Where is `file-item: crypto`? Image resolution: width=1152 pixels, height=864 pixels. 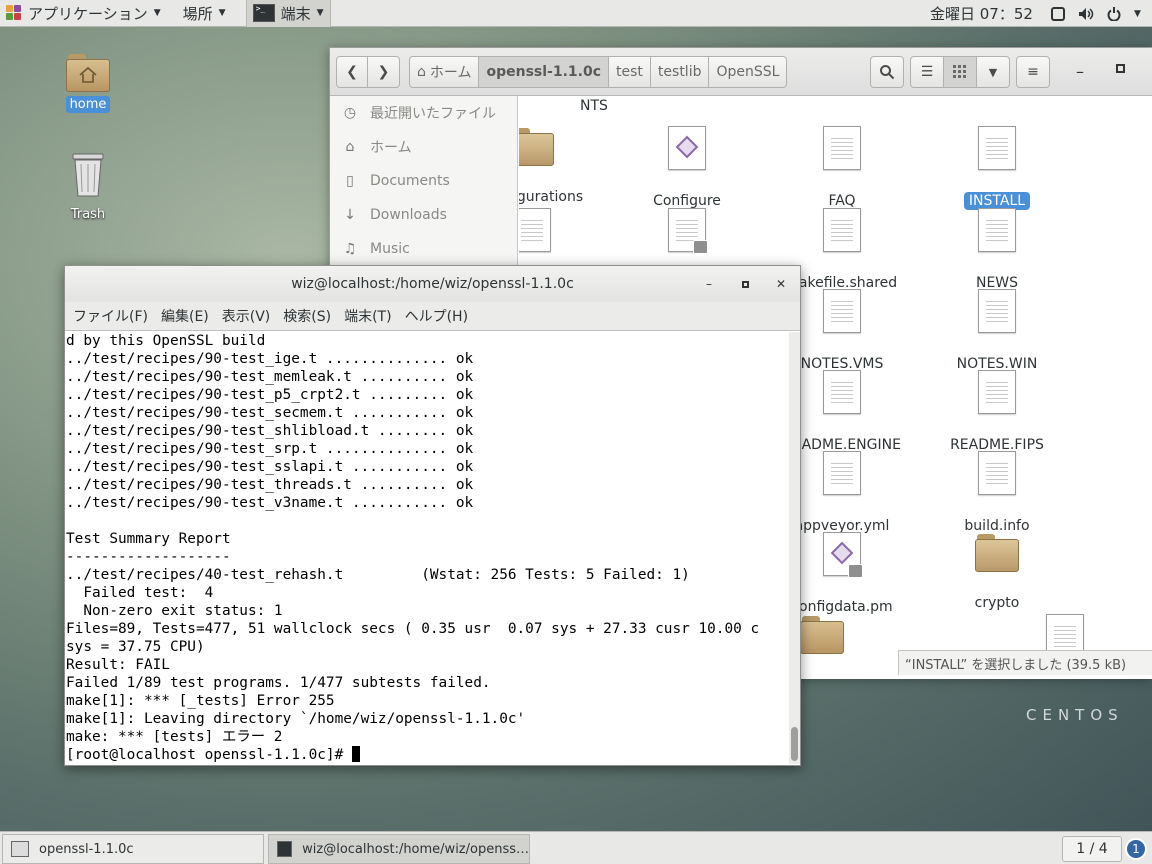 file-item: crypto is located at coordinates (997, 572).